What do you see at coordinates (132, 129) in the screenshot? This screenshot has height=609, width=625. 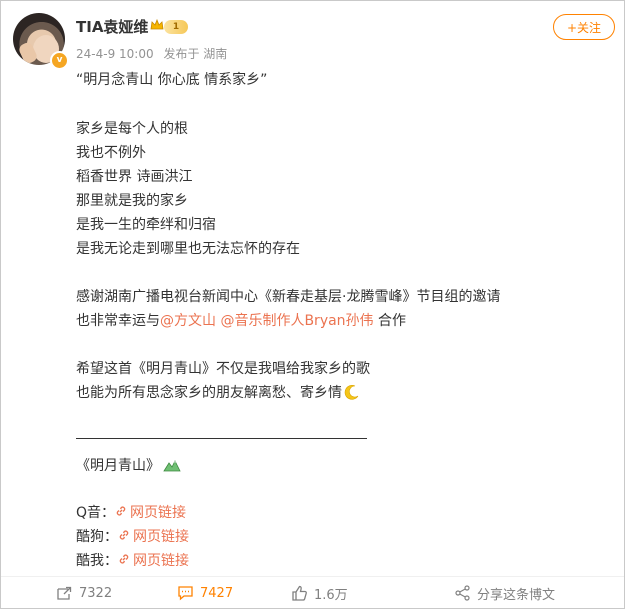 I see `post-text-line: 家乡是每个人的根` at bounding box center [132, 129].